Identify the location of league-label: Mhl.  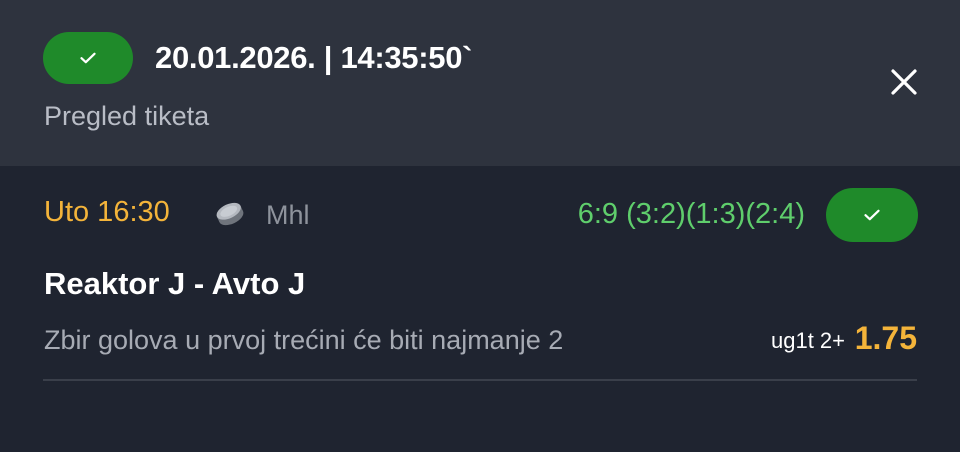
(288, 215).